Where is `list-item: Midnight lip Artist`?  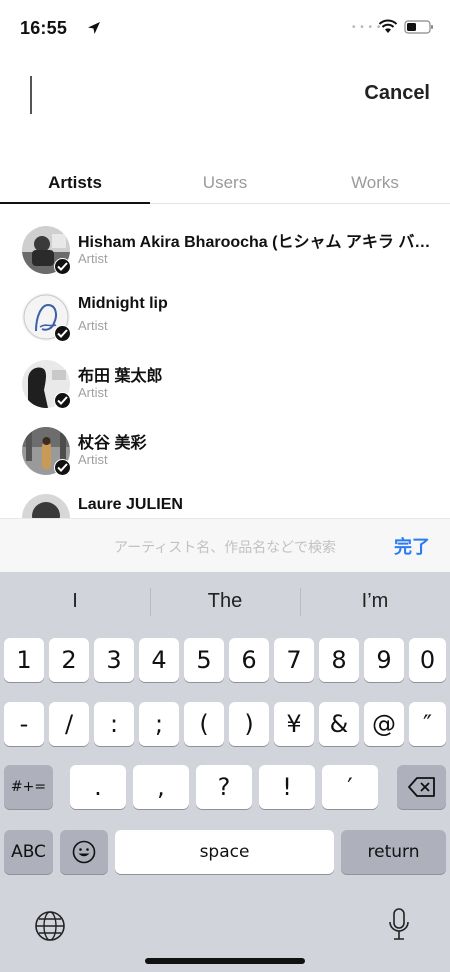
list-item: Midnight lip Artist is located at coordinates (225, 318).